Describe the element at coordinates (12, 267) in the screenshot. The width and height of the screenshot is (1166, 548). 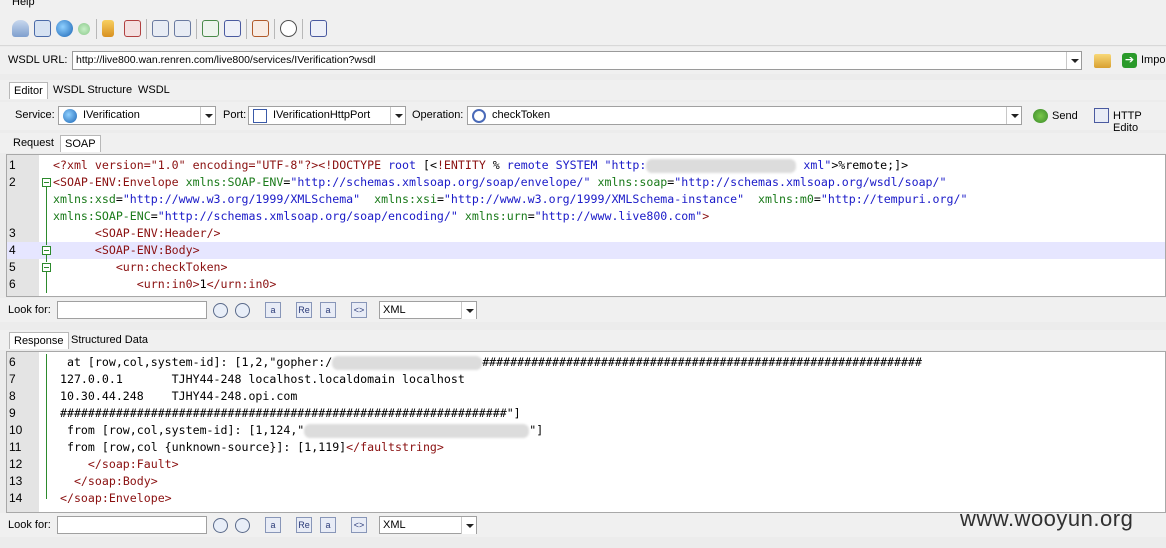
I see `line-number: 5` at that location.